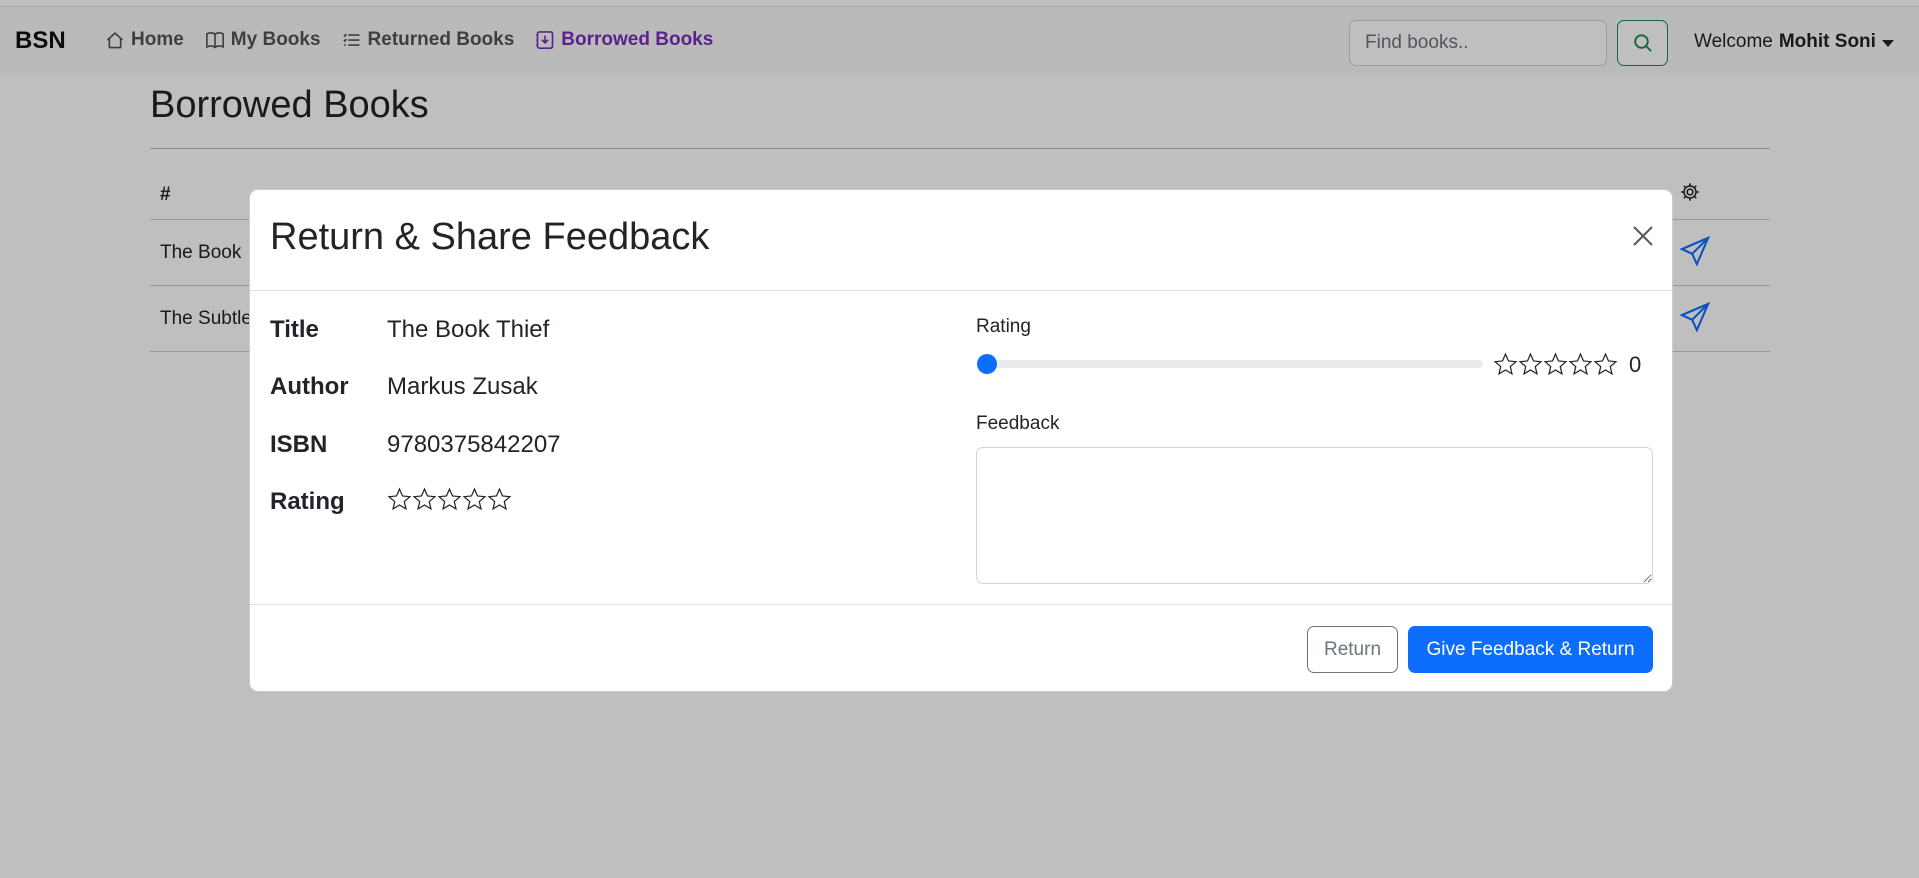 The image size is (1919, 878). Describe the element at coordinates (961, 648) in the screenshot. I see `modal-footer: Return Give Feedback & Return` at that location.